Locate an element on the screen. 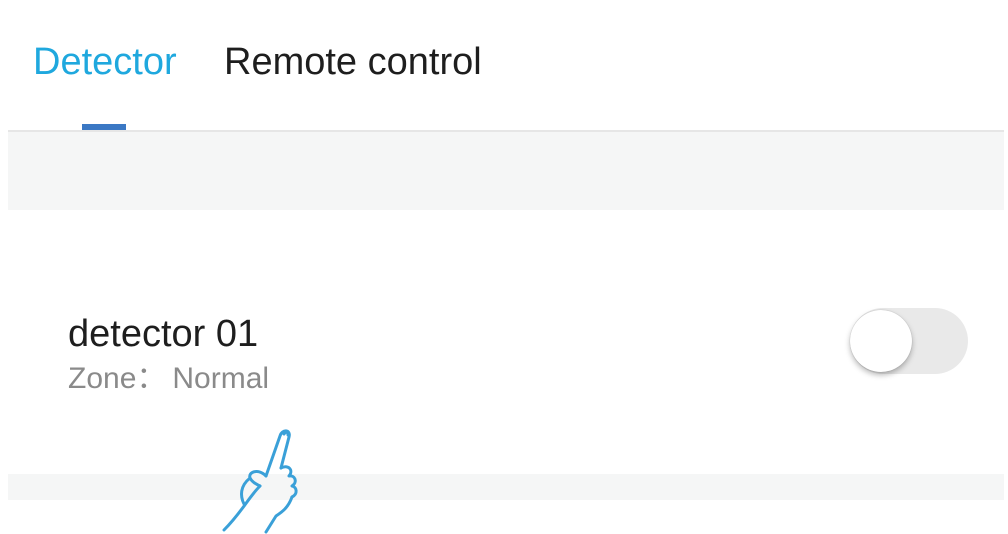 Image resolution: width=1008 pixels, height=534 pixels. device-name: detector 01 is located at coordinates (163, 334).